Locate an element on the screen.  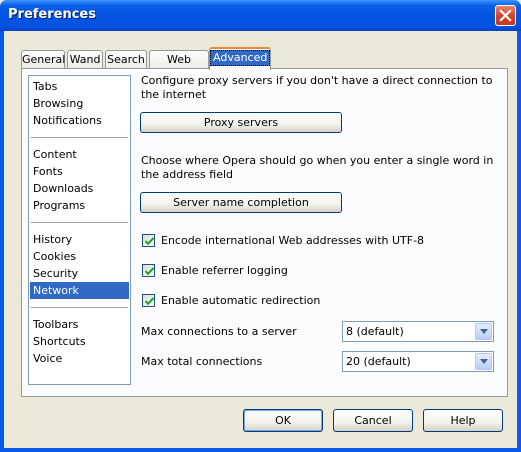
close-icon is located at coordinates (505, 15).